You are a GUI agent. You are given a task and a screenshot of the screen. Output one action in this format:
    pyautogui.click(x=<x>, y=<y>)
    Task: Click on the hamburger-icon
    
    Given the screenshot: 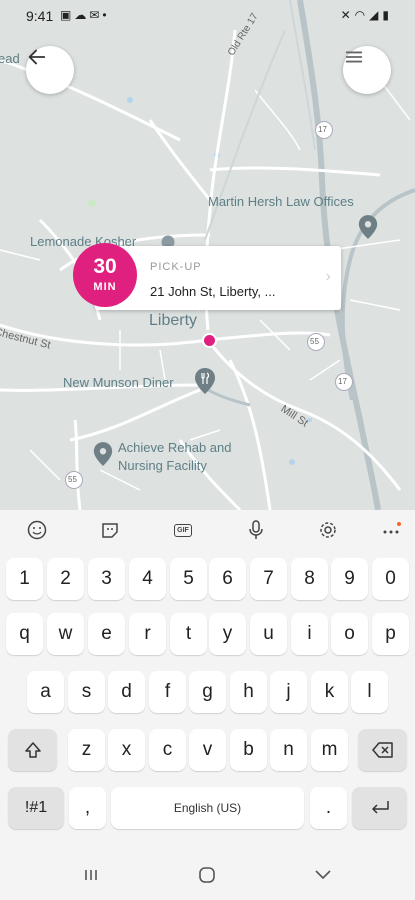 What is the action you would take?
    pyautogui.click(x=354, y=57)
    